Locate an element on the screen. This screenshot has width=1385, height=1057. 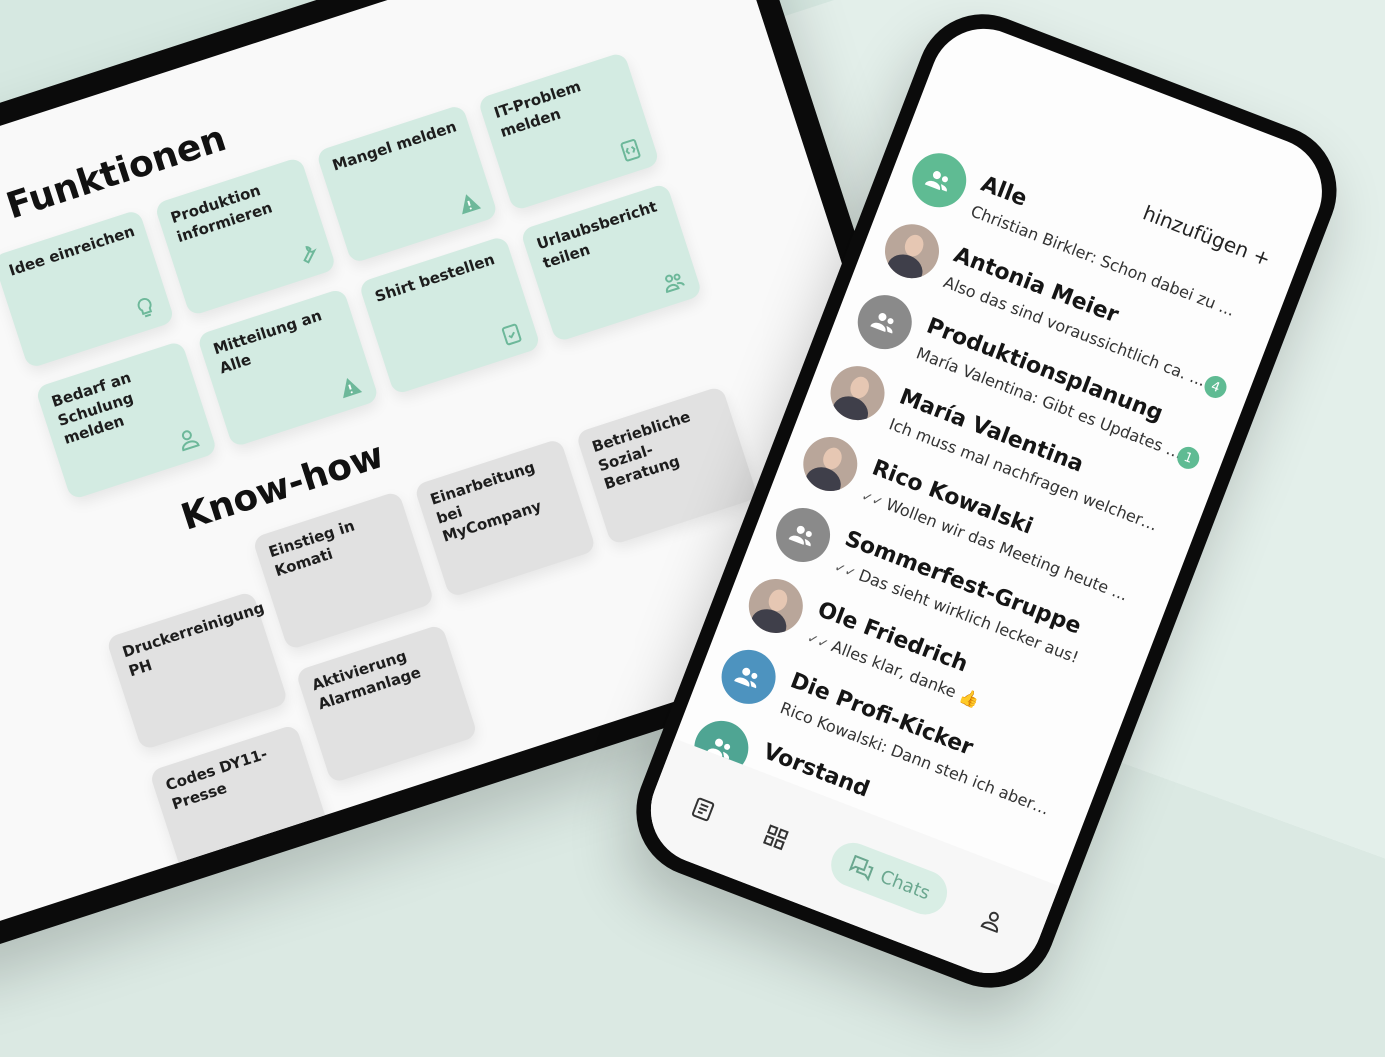
knowhow-tile: Einstieg in Komati is located at coordinates (343, 570).